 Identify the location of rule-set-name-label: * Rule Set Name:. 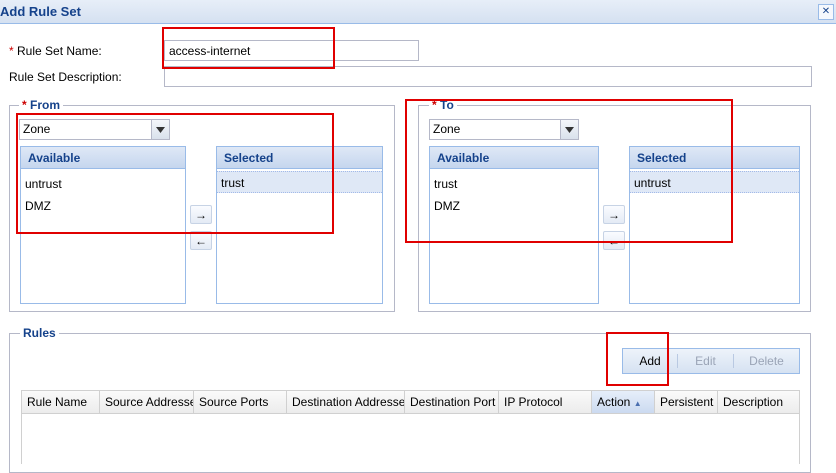
(55, 51).